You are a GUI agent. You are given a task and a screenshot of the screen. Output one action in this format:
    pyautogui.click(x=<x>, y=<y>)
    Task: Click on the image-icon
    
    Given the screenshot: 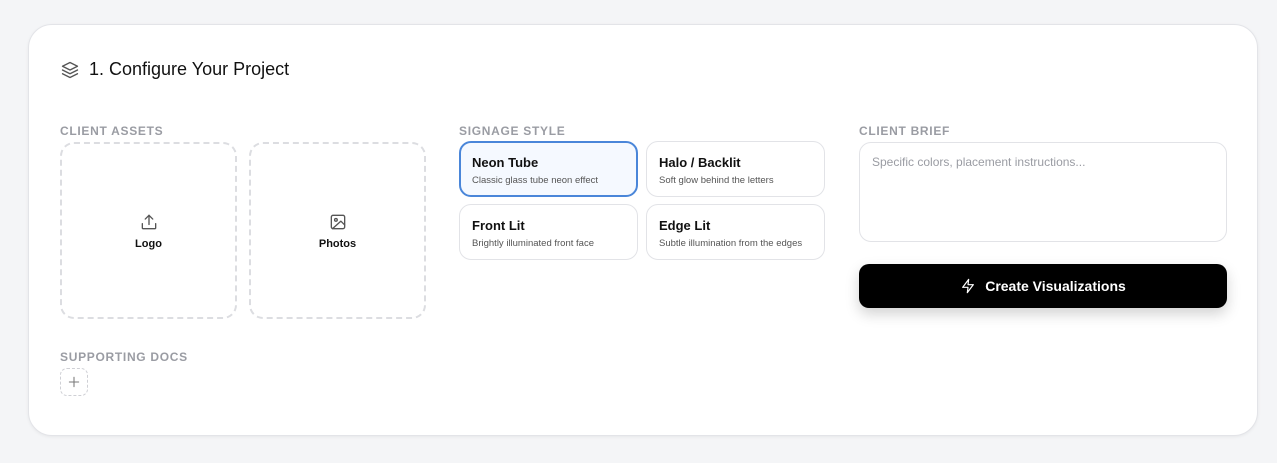 What is the action you would take?
    pyautogui.click(x=337, y=221)
    